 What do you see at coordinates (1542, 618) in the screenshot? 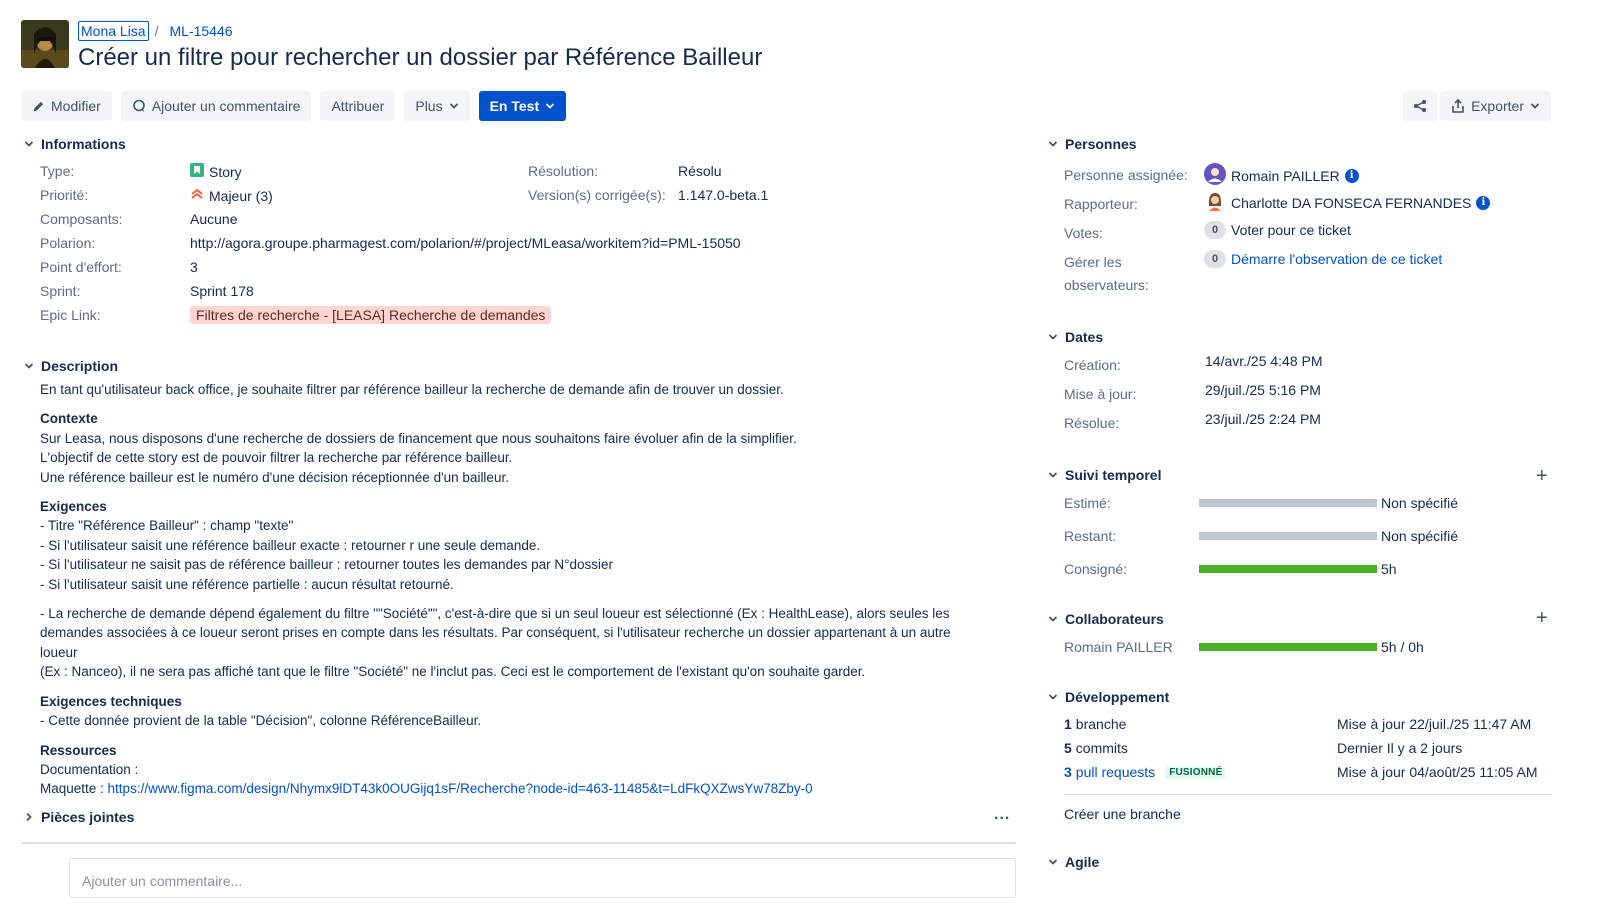
I see `add-collaborator-icon: +` at bounding box center [1542, 618].